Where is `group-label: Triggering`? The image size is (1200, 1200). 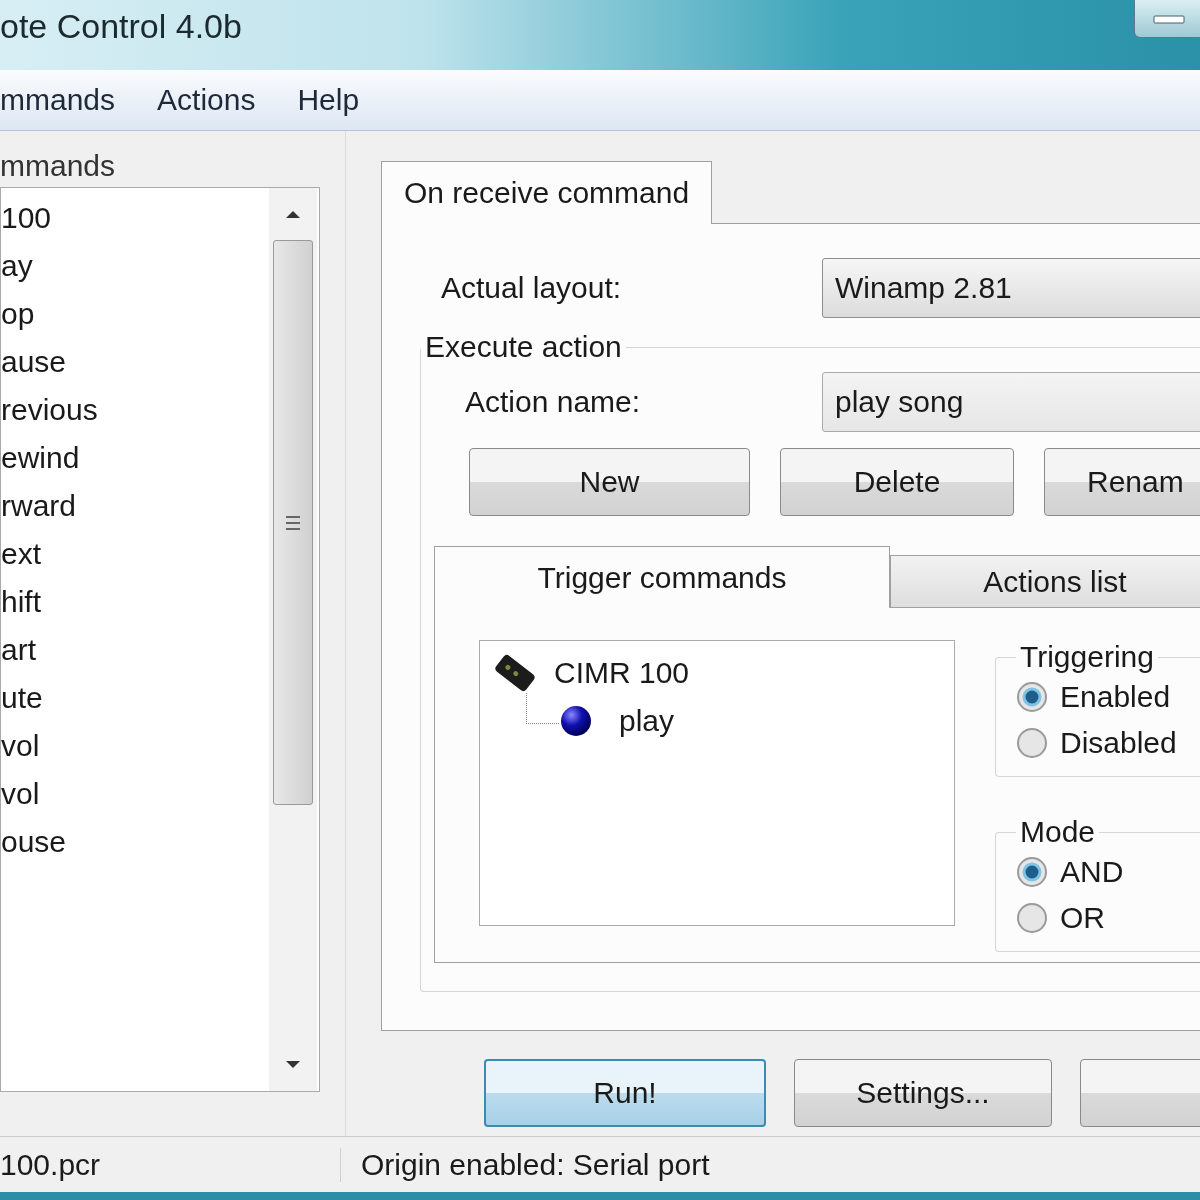 group-label: Triggering is located at coordinates (1087, 657).